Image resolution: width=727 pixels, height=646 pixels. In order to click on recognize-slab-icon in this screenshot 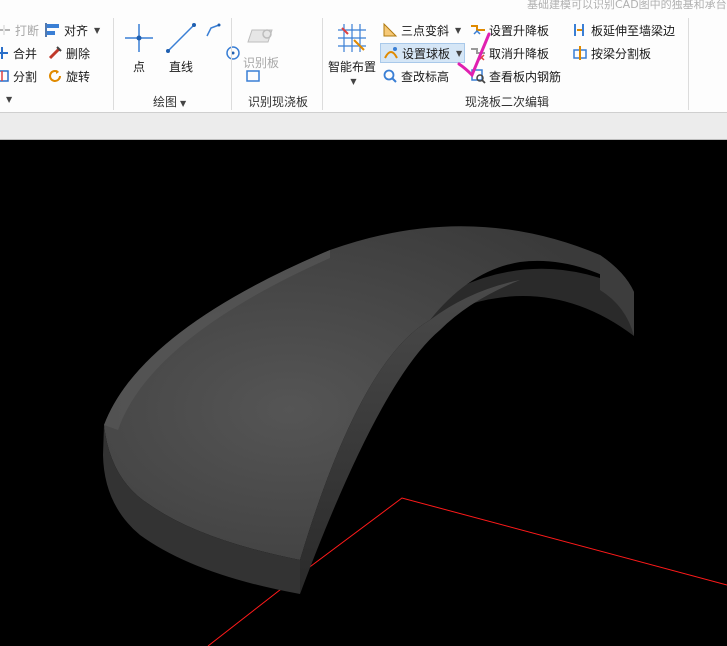, I will do `click(261, 37)`.